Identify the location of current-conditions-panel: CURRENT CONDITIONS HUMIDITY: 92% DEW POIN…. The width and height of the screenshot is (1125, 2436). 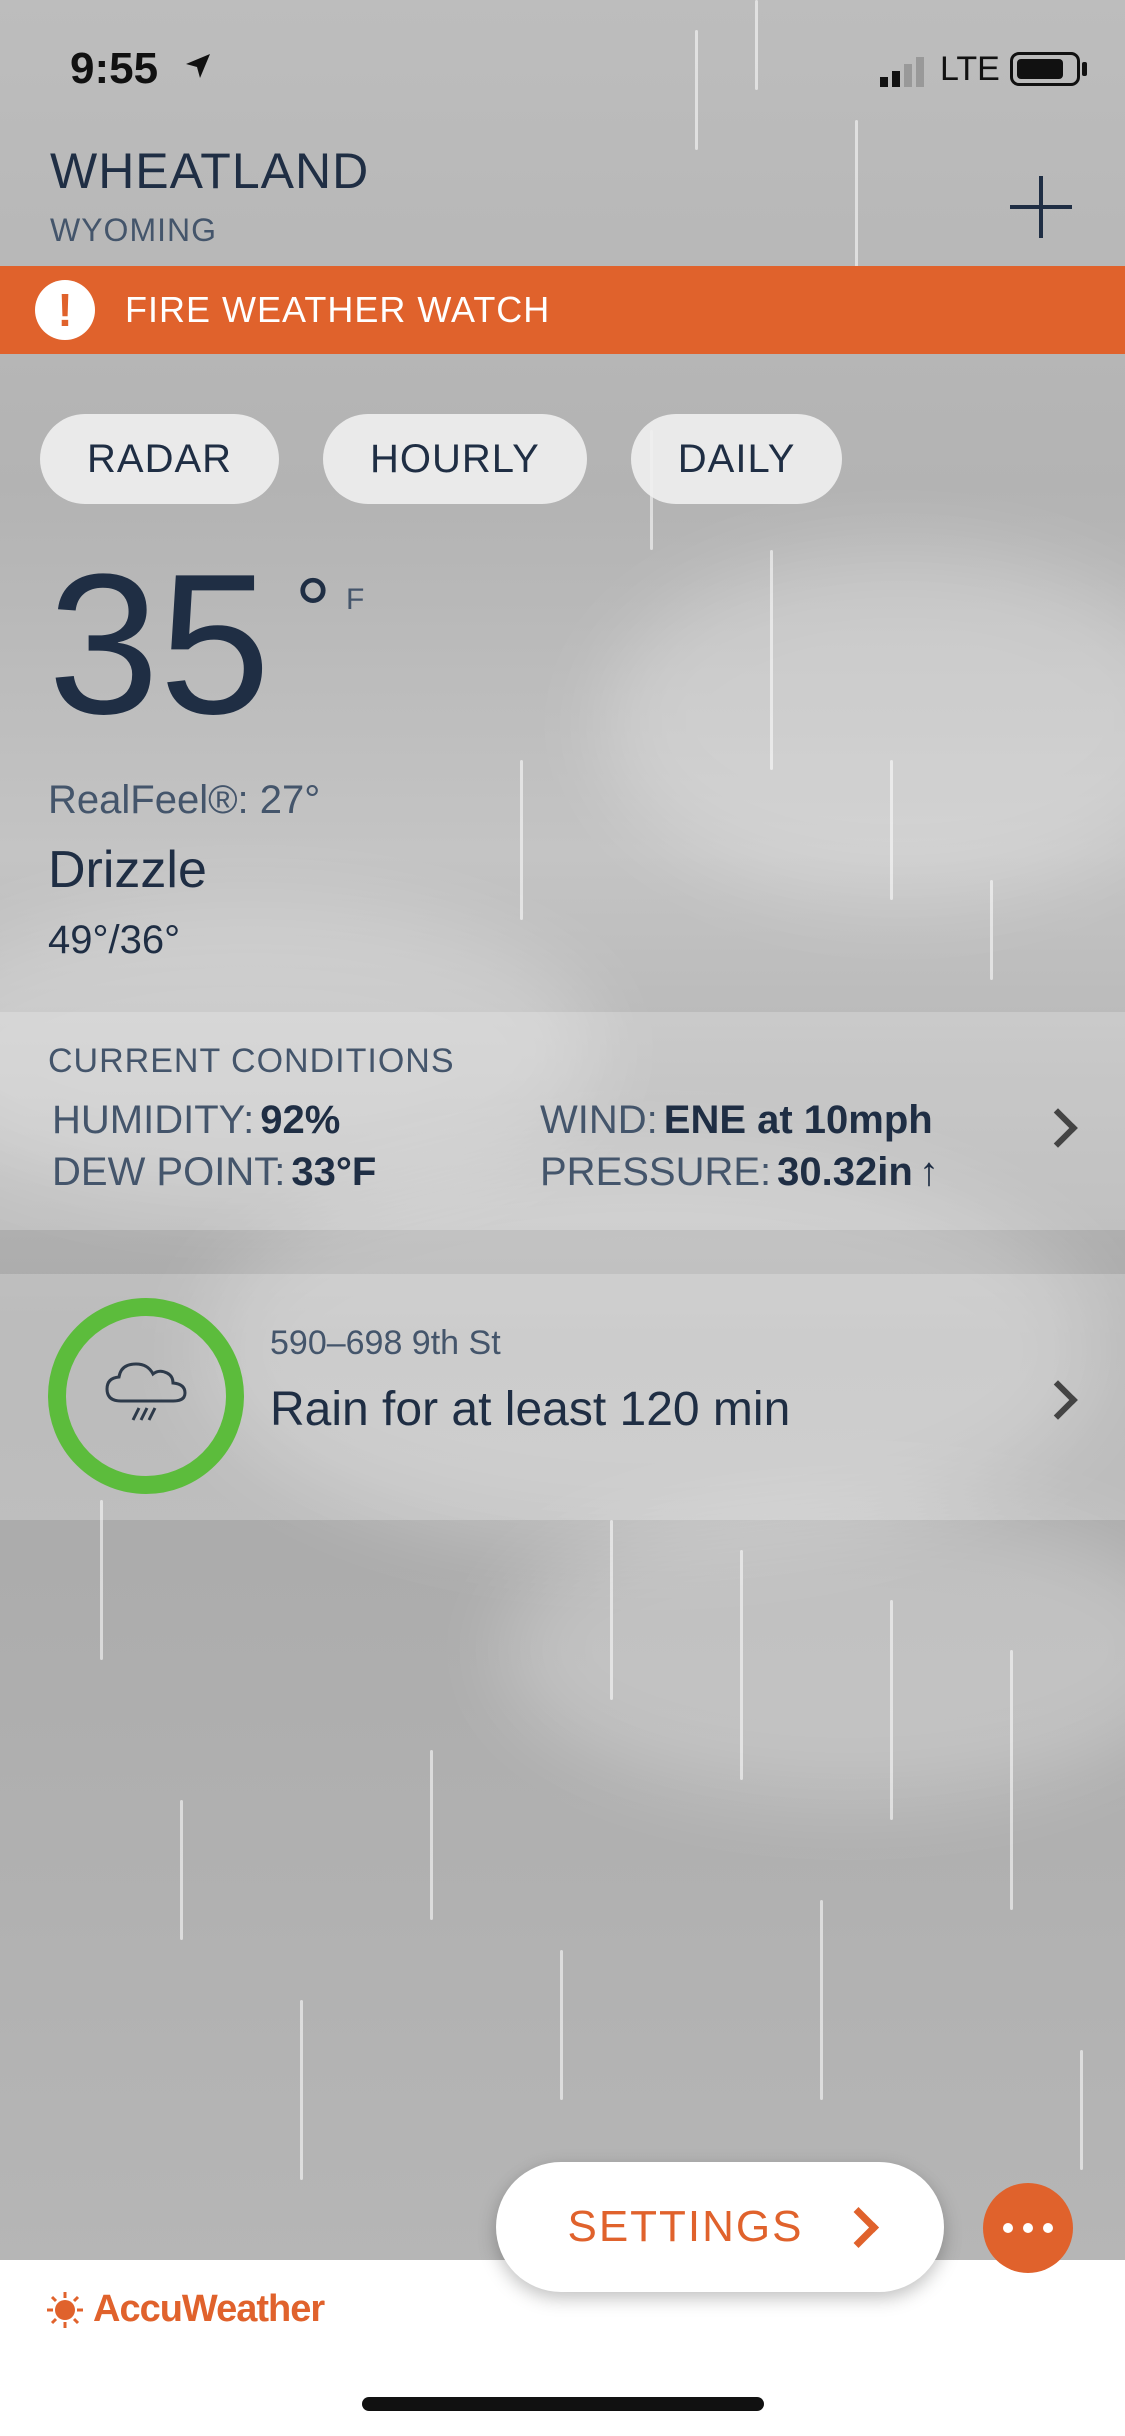
(562, 1121).